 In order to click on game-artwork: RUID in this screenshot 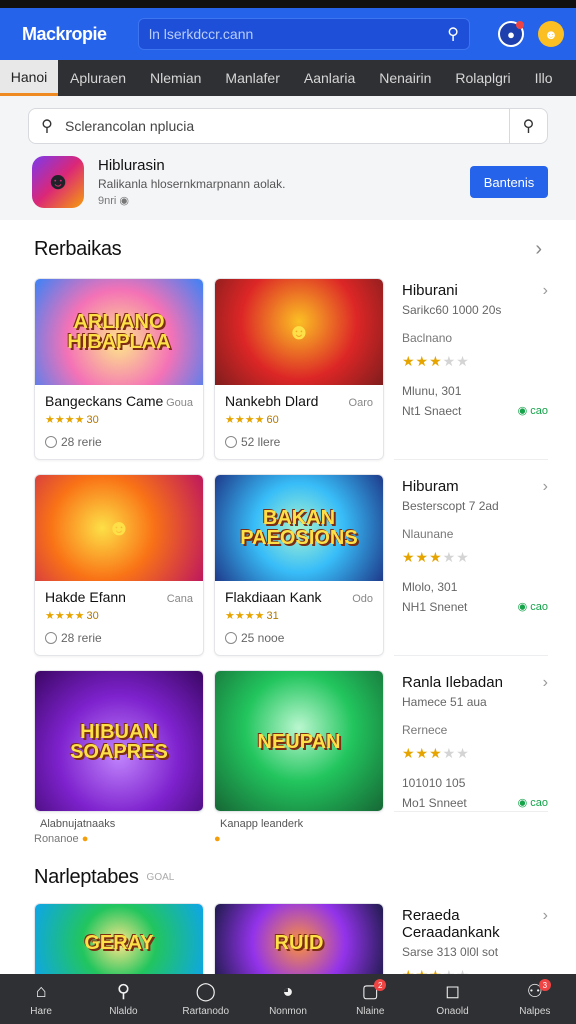, I will do `click(299, 942)`.